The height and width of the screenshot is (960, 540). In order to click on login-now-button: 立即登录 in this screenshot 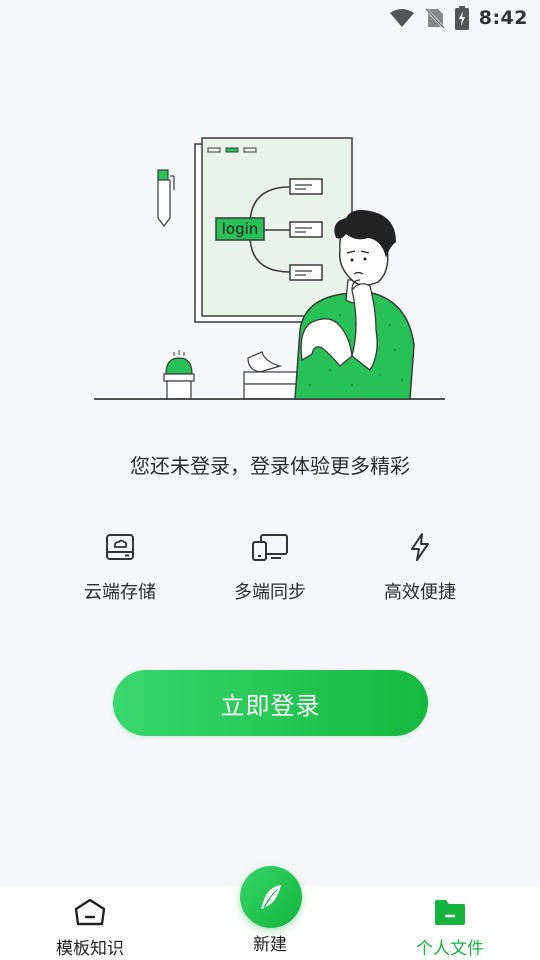, I will do `click(270, 703)`.